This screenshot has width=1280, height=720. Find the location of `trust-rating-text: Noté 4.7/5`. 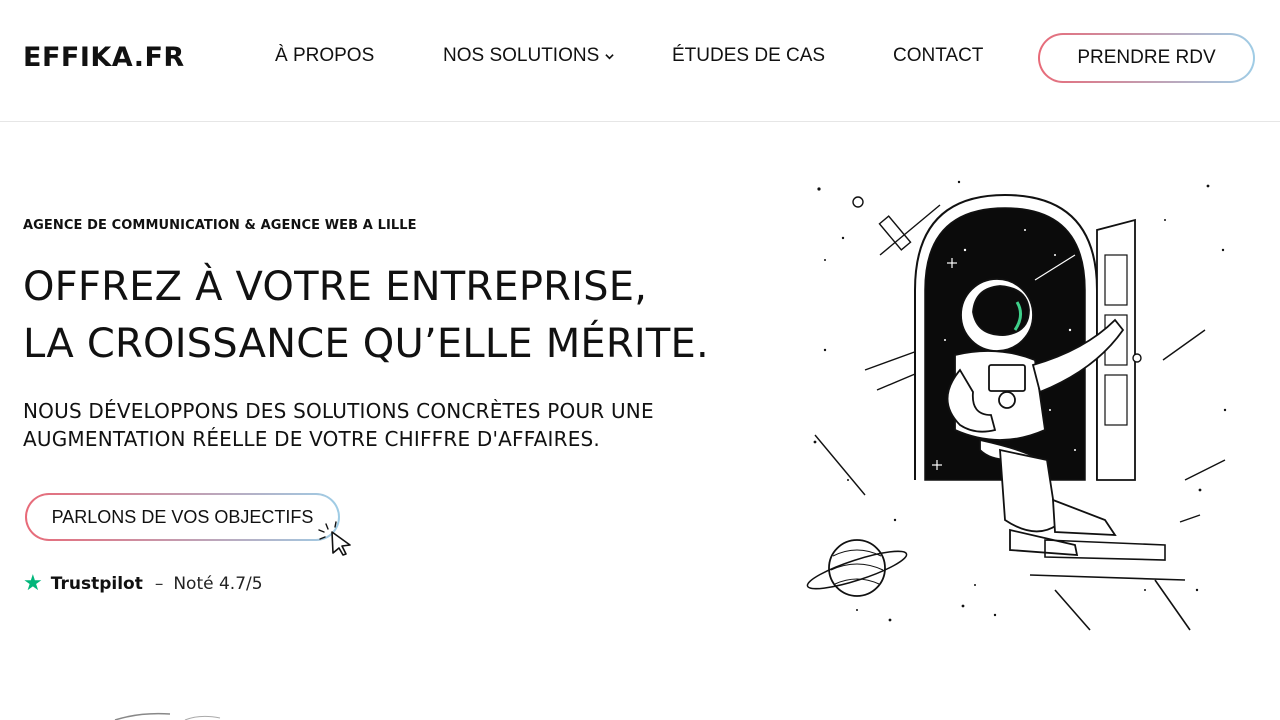

trust-rating-text: Noté 4.7/5 is located at coordinates (218, 583).